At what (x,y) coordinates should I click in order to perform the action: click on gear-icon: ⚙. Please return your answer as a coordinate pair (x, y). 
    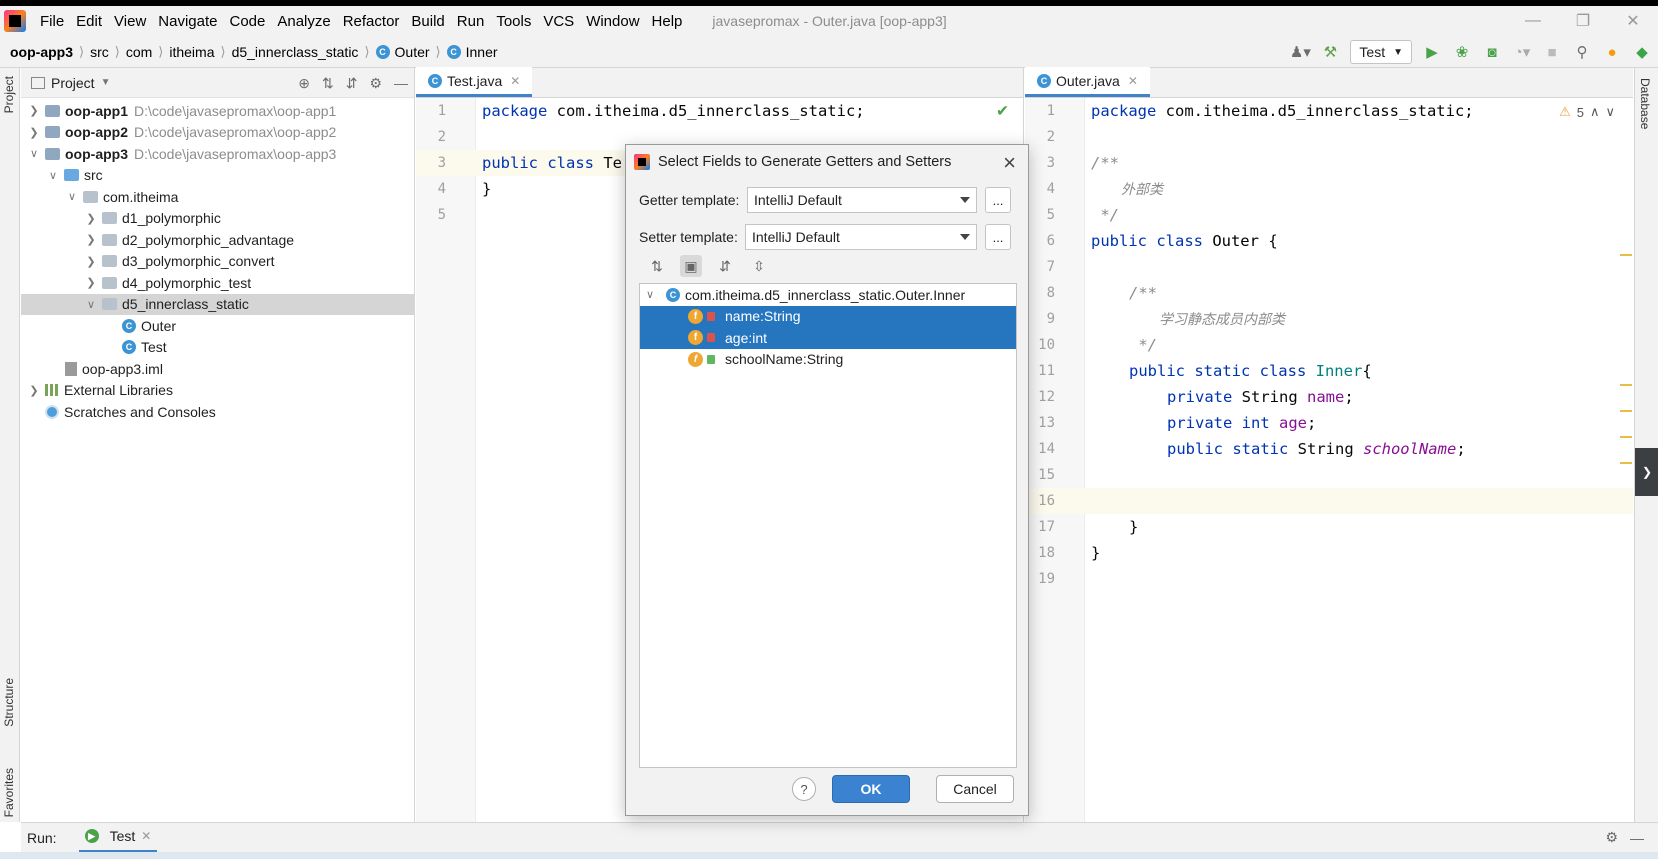
    Looking at the image, I should click on (1611, 837).